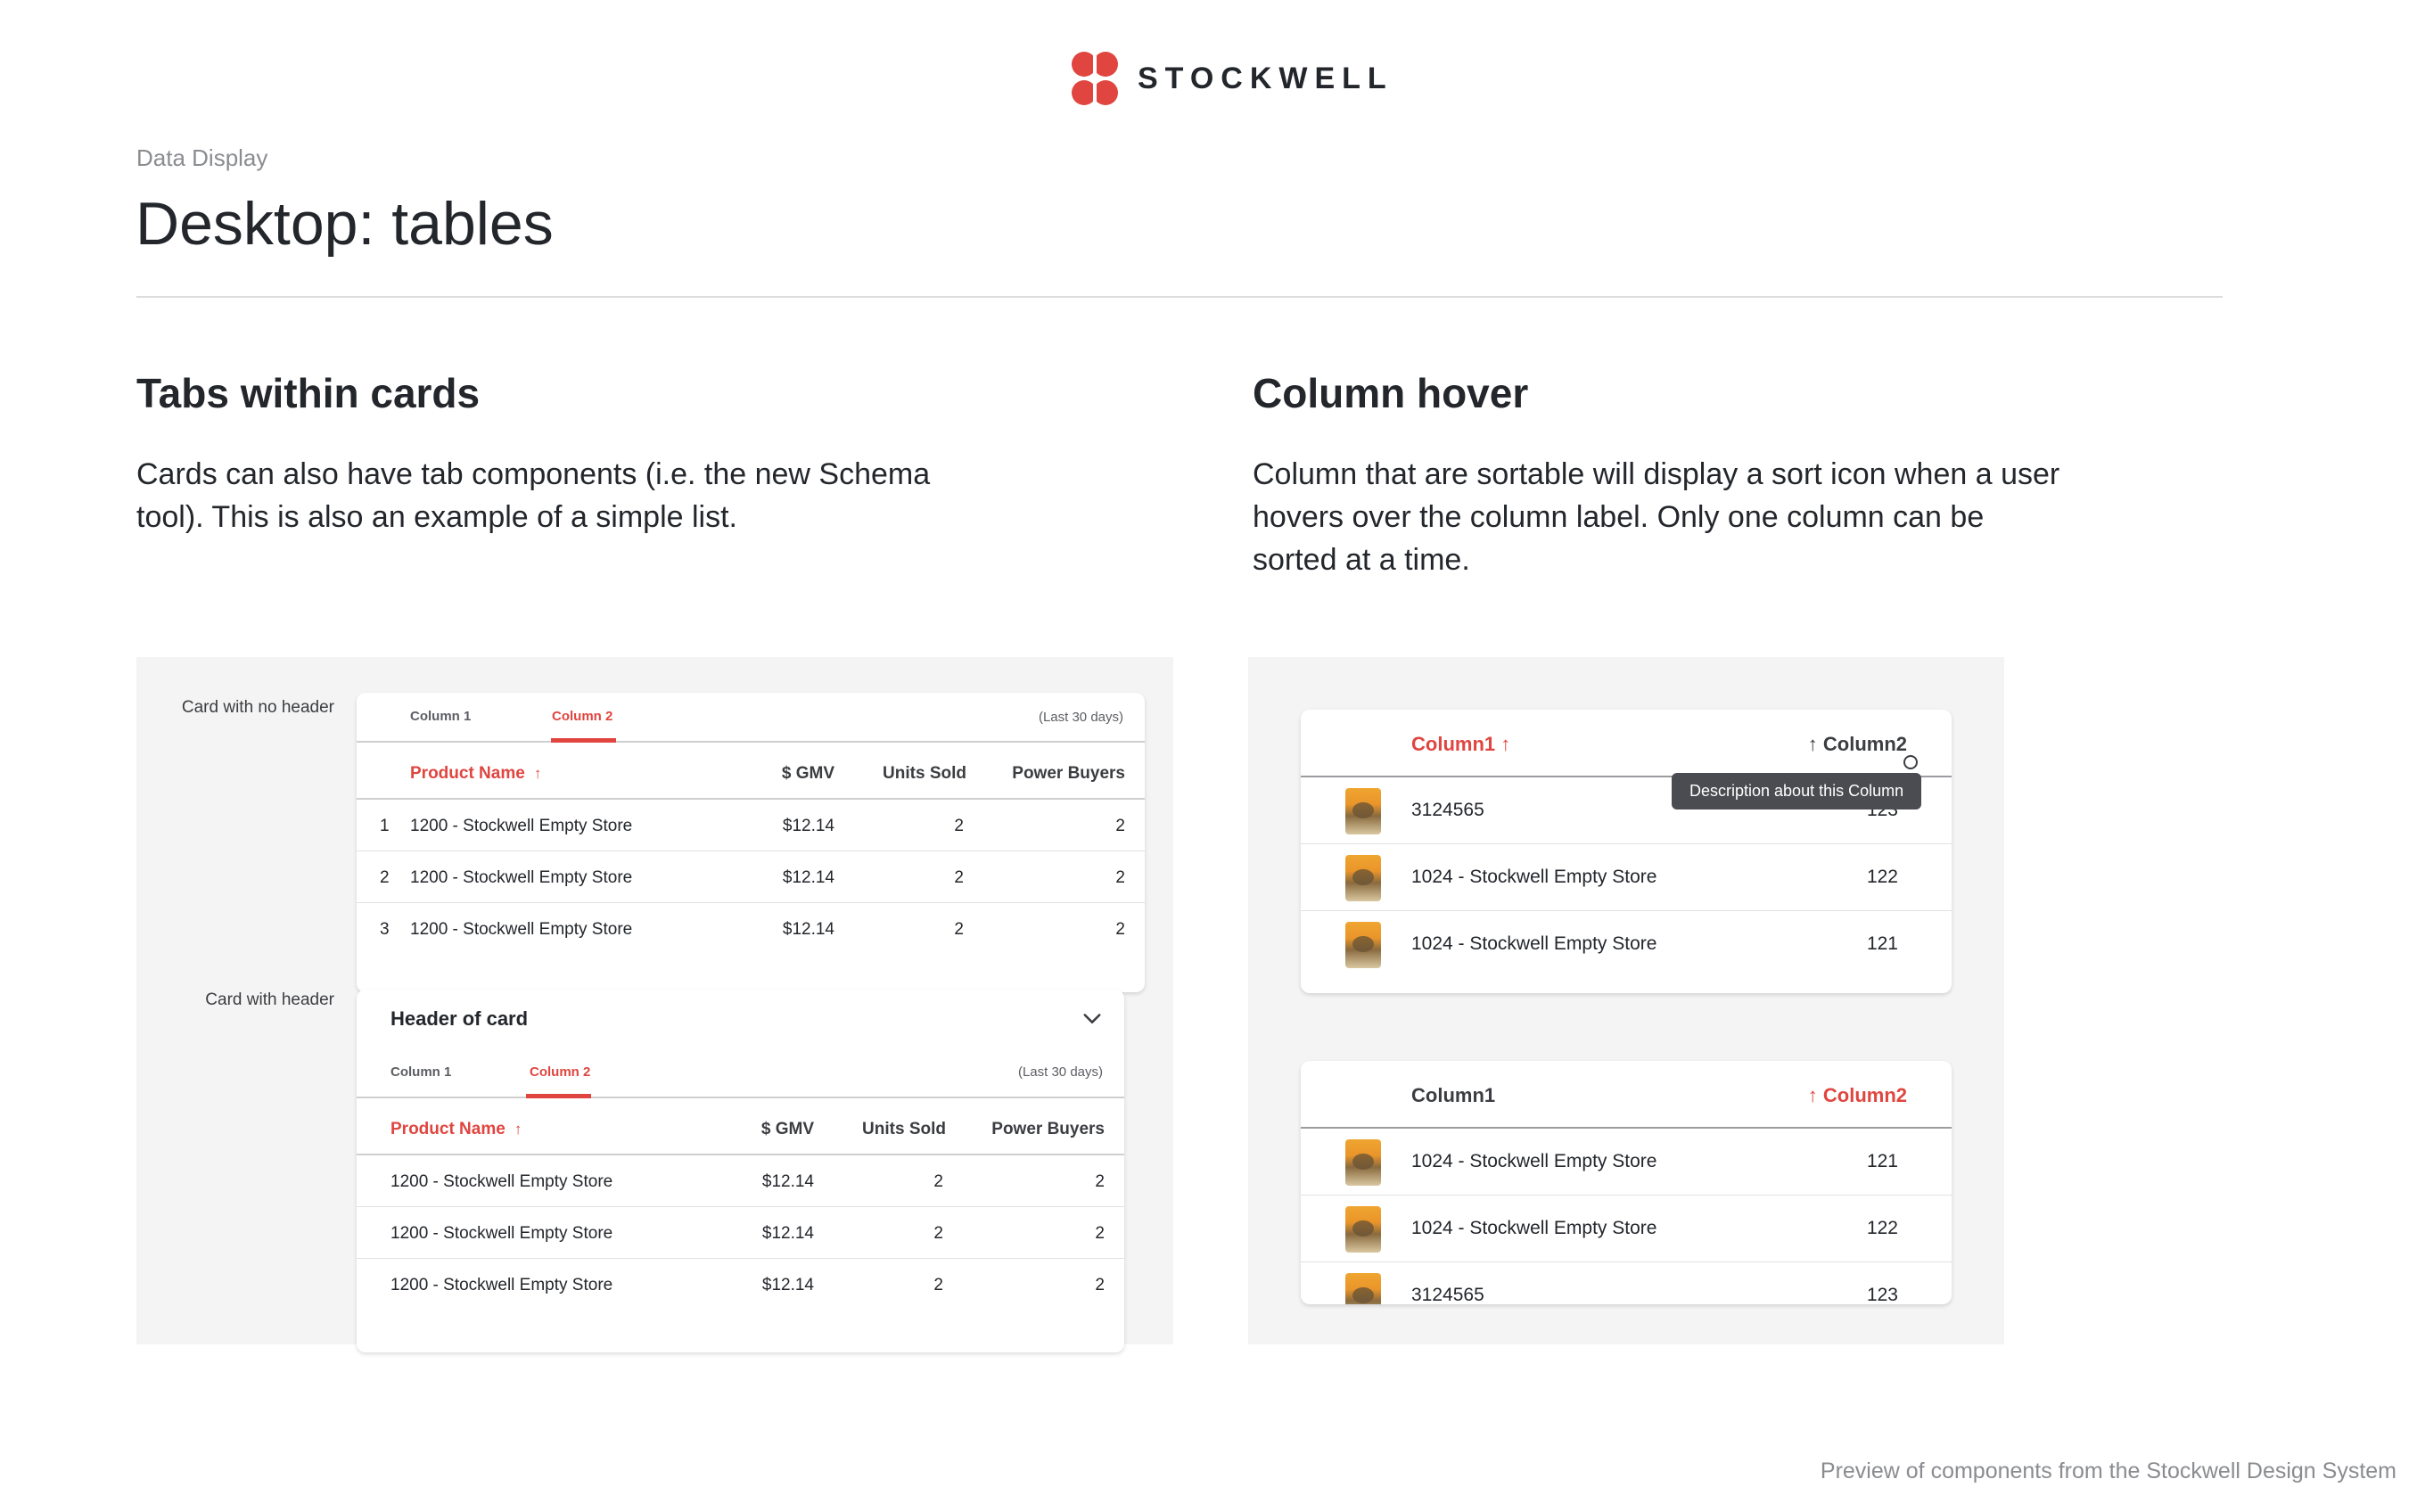  I want to click on chevron-down-icon, so click(1092, 1018).